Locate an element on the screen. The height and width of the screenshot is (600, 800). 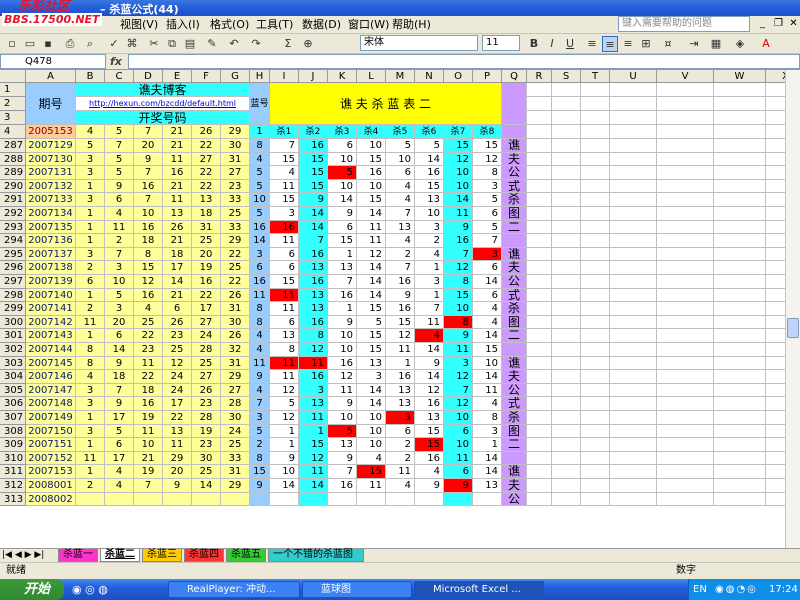
kill-cell-3: 9 is located at coordinates (342, 322).